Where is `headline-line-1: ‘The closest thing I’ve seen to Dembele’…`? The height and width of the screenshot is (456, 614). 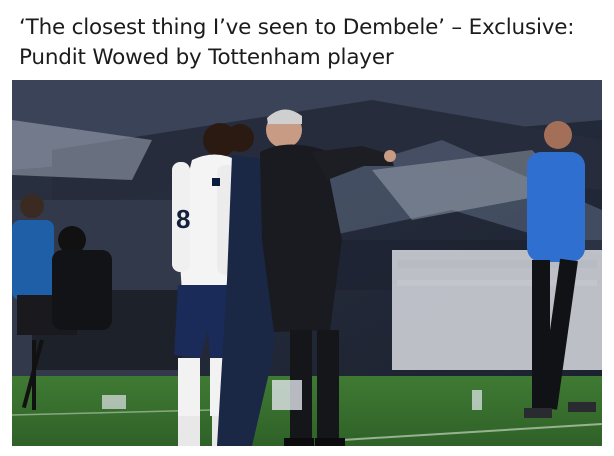 headline-line-1: ‘The closest thing I’ve seen to Dembele’… is located at coordinates (297, 27).